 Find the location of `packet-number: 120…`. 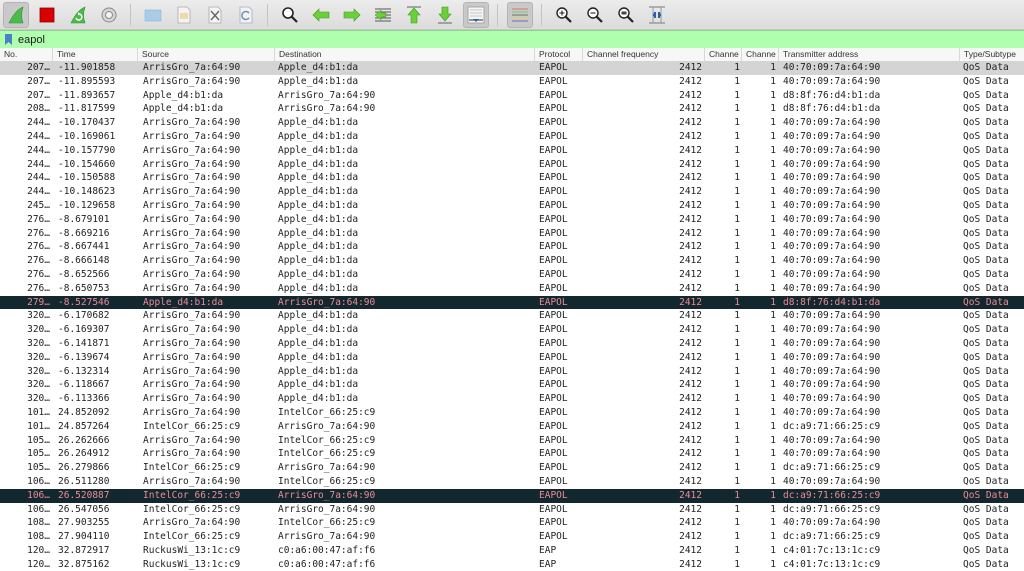

packet-number: 120… is located at coordinates (38, 550).